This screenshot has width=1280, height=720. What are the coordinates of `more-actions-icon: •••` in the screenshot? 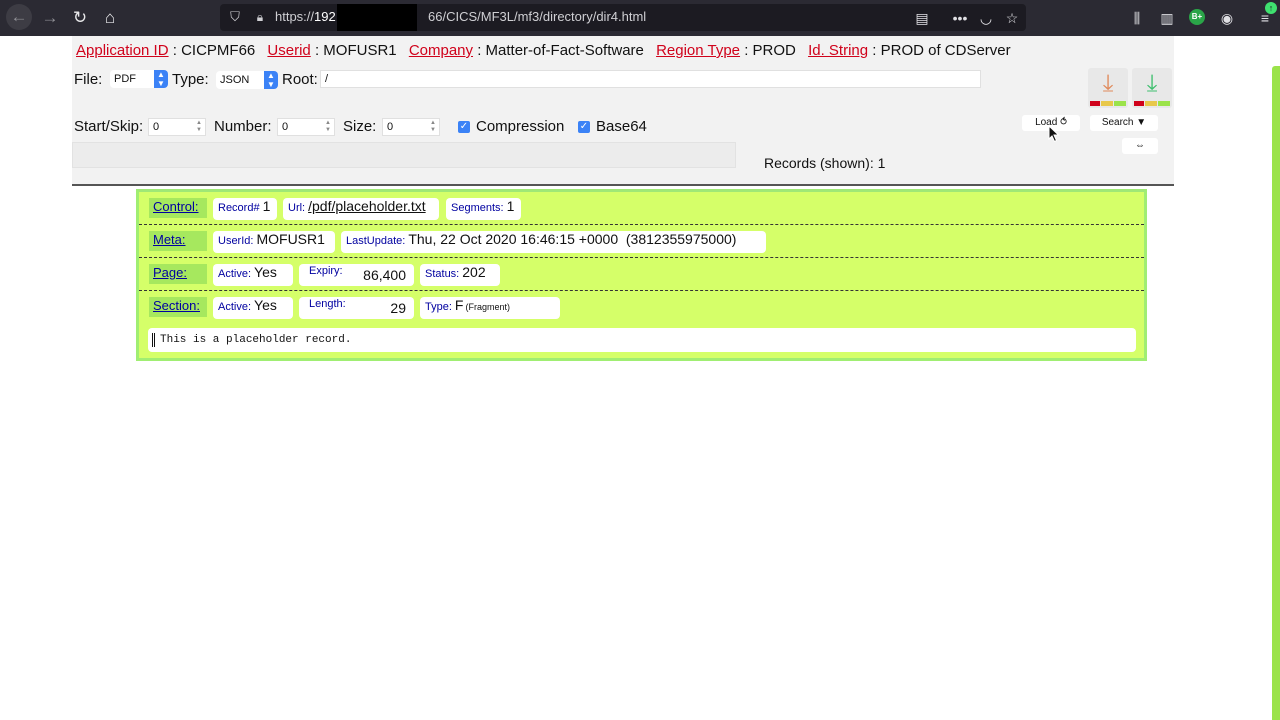 It's located at (960, 18).